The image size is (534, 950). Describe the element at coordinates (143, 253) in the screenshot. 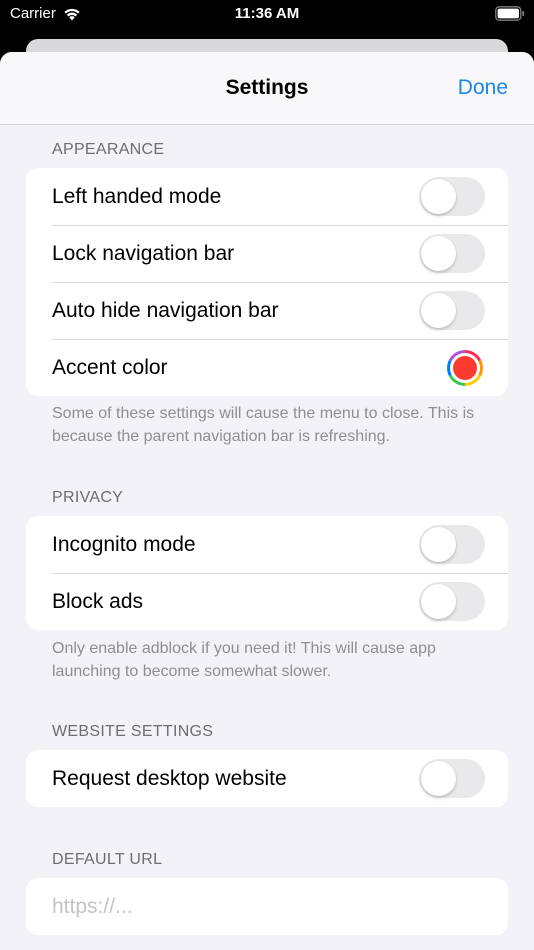

I see `row-label: Lock navigation bar` at that location.